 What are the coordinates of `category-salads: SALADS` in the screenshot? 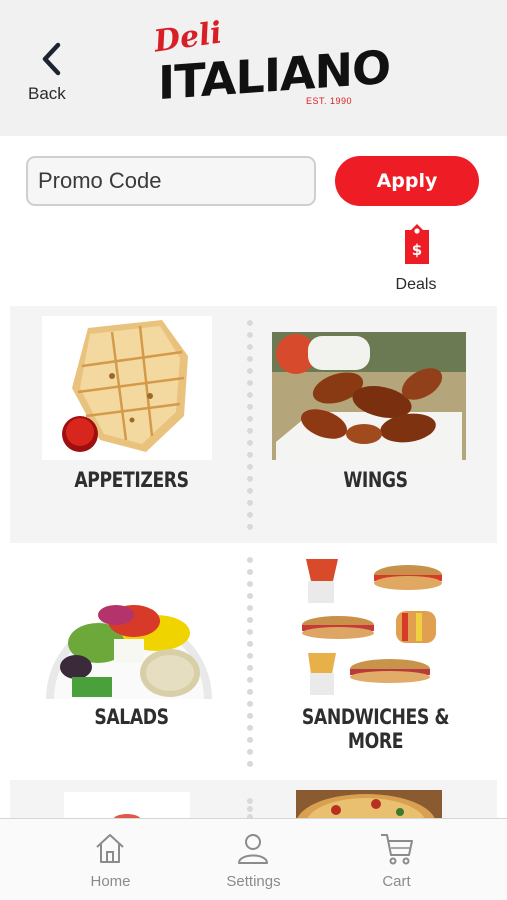 It's located at (131, 661).